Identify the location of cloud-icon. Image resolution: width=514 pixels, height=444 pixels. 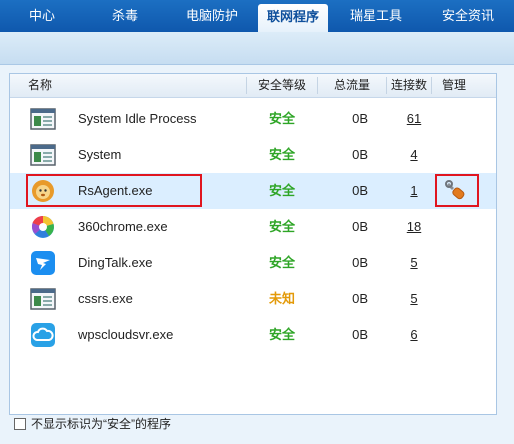
(43, 335).